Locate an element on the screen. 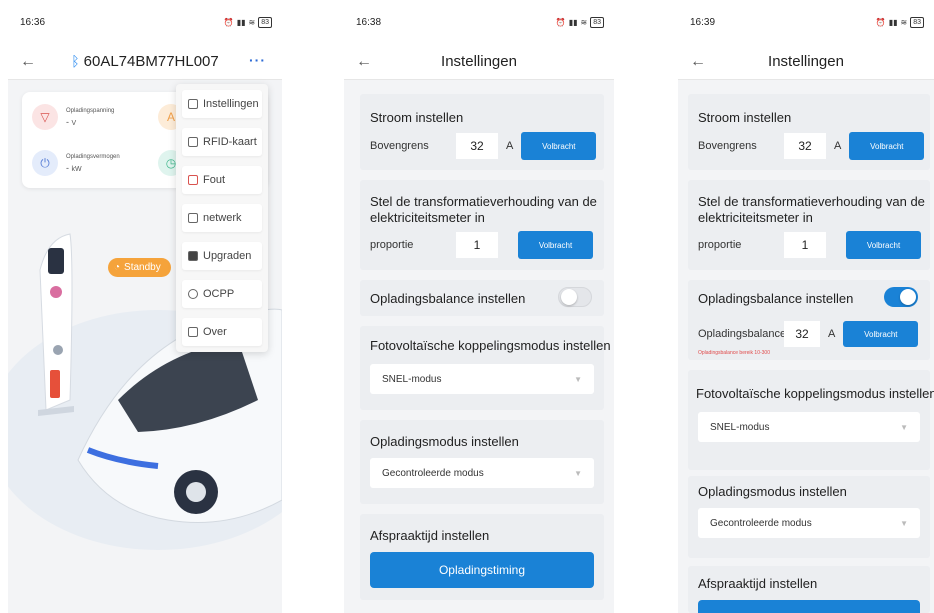 This screenshot has height=613, width=934. menu-item-ocpp: OCPP is located at coordinates (222, 294).